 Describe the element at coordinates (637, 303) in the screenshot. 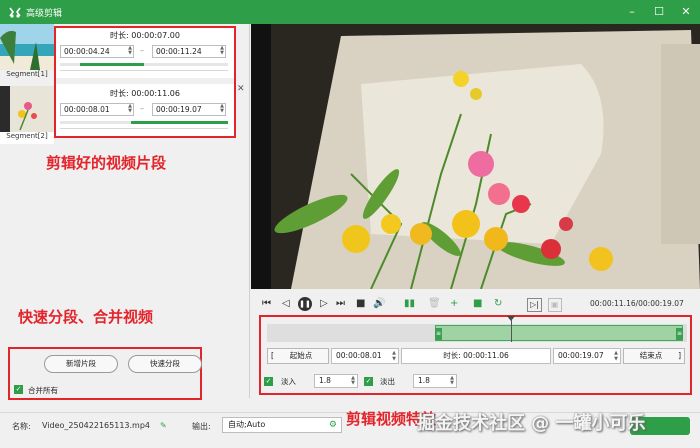

I see `playback-time: 00:00:11.16/00:00:19.07` at that location.